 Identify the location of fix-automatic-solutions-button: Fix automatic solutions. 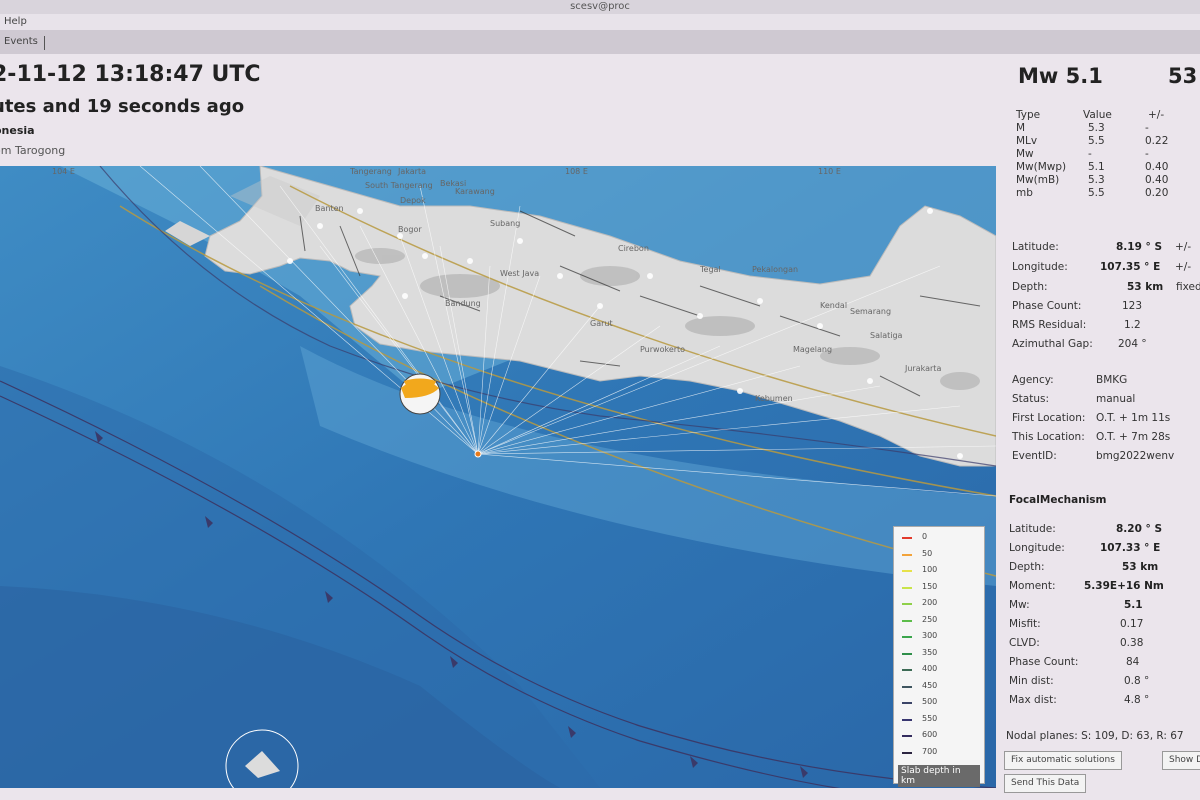
(1063, 760).